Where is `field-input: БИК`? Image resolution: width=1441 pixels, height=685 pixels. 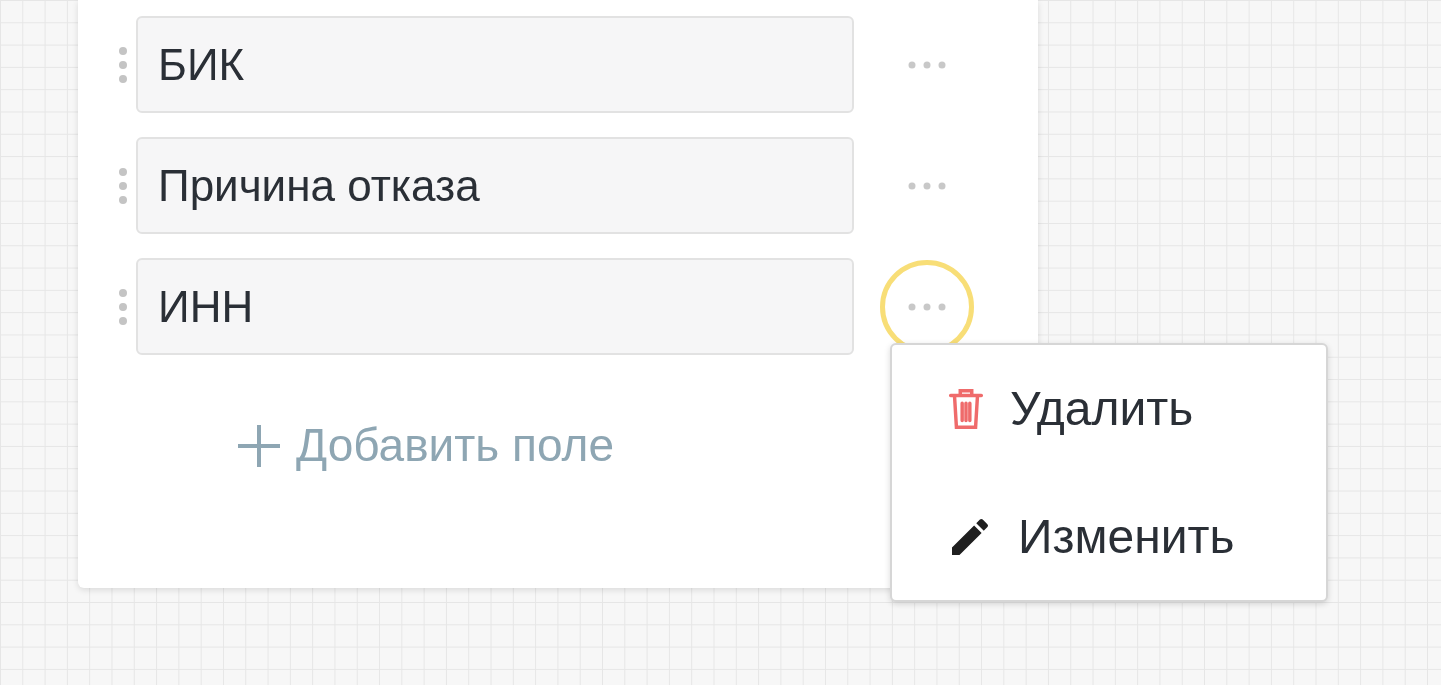
field-input: БИК is located at coordinates (495, 64).